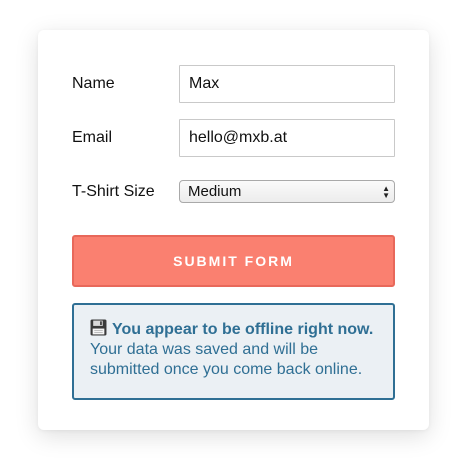 This screenshot has width=466, height=476. I want to click on notice-title-line: You appear to be offline right now., so click(233, 329).